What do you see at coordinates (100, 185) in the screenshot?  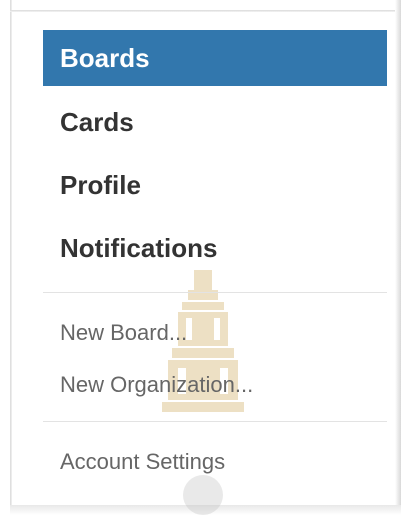 I see `menu-item-label: Profile` at bounding box center [100, 185].